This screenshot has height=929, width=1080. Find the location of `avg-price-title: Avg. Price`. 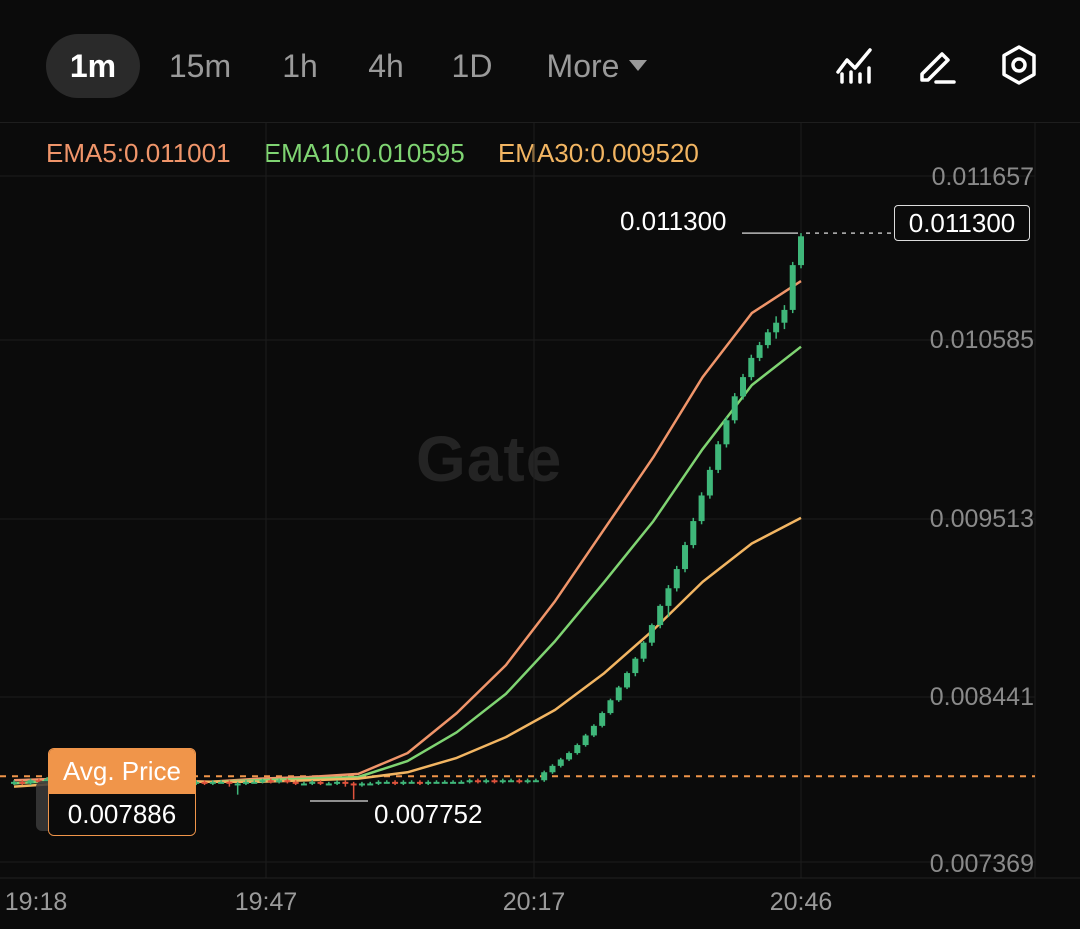

avg-price-title: Avg. Price is located at coordinates (122, 771).